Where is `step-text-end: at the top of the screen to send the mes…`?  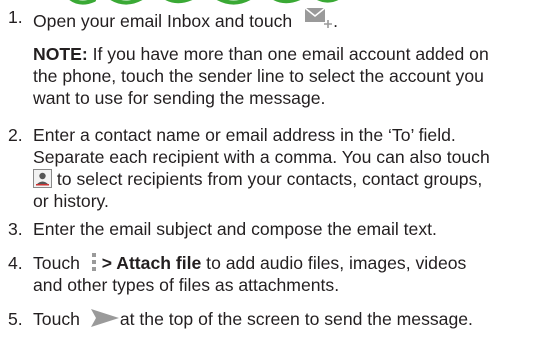
step-text-end: at the top of the screen to send the mes… is located at coordinates (296, 319).